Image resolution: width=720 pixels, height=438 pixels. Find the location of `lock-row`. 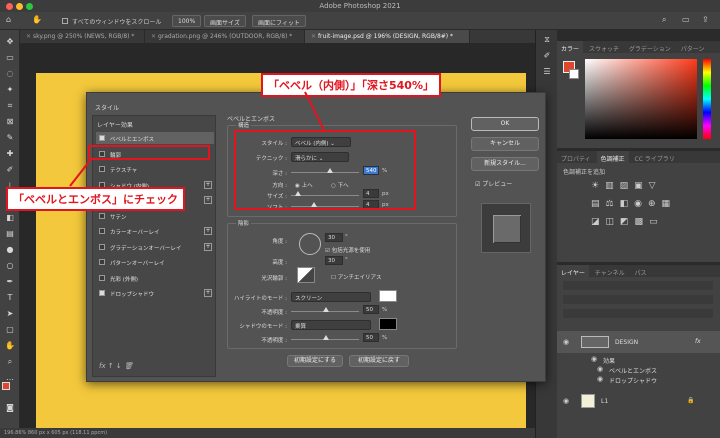

lock-row is located at coordinates (638, 313).